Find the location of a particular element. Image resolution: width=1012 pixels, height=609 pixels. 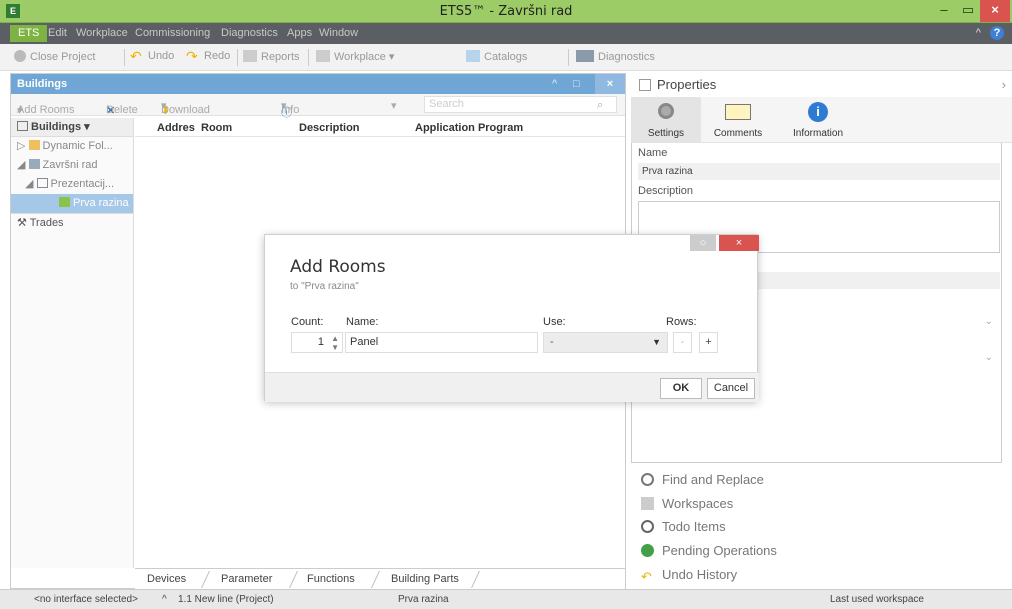

diagnostics-icon is located at coordinates (585, 56).